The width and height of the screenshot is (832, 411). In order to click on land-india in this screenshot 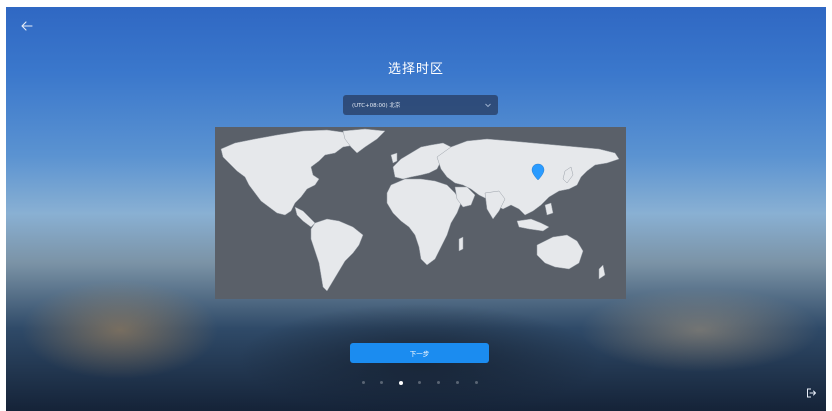, I will do `click(495, 205)`.